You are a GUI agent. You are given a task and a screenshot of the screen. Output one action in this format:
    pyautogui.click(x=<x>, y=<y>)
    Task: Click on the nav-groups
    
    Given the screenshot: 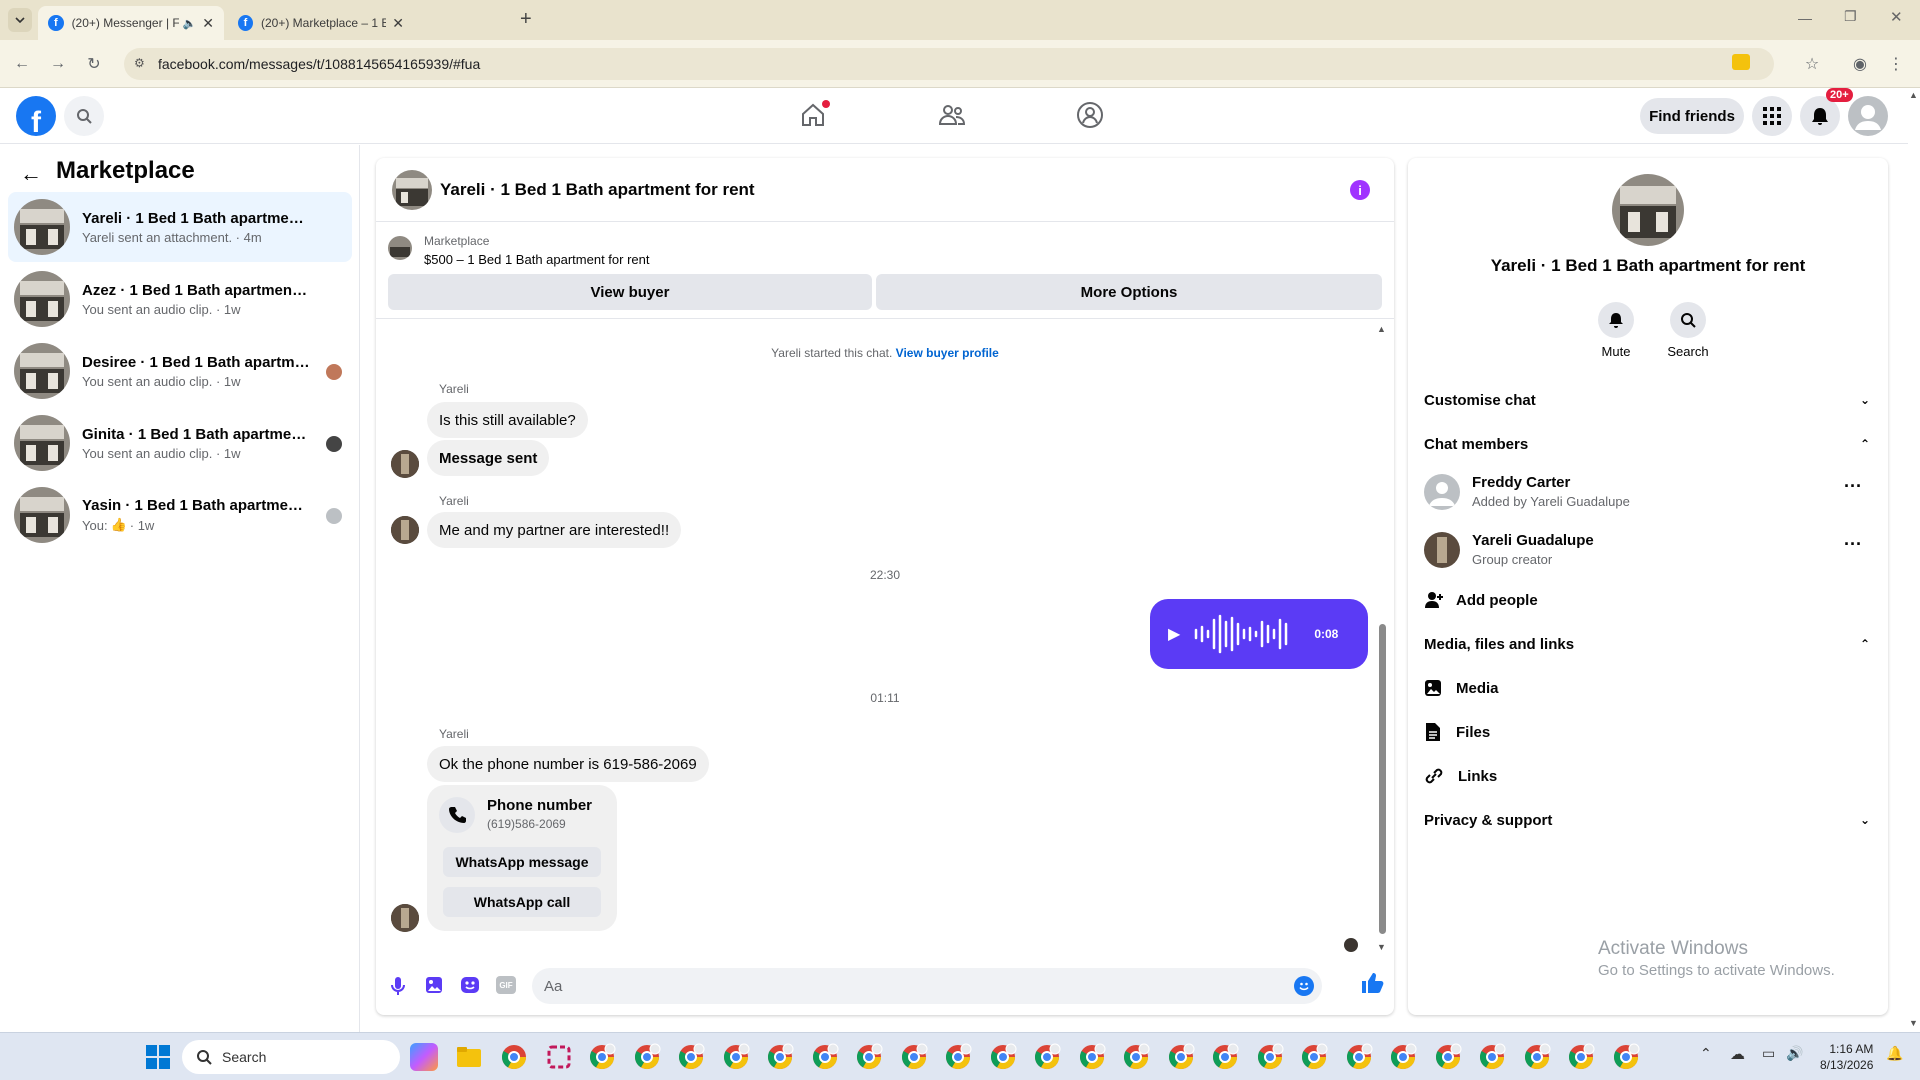 What is the action you would take?
    pyautogui.click(x=1090, y=115)
    